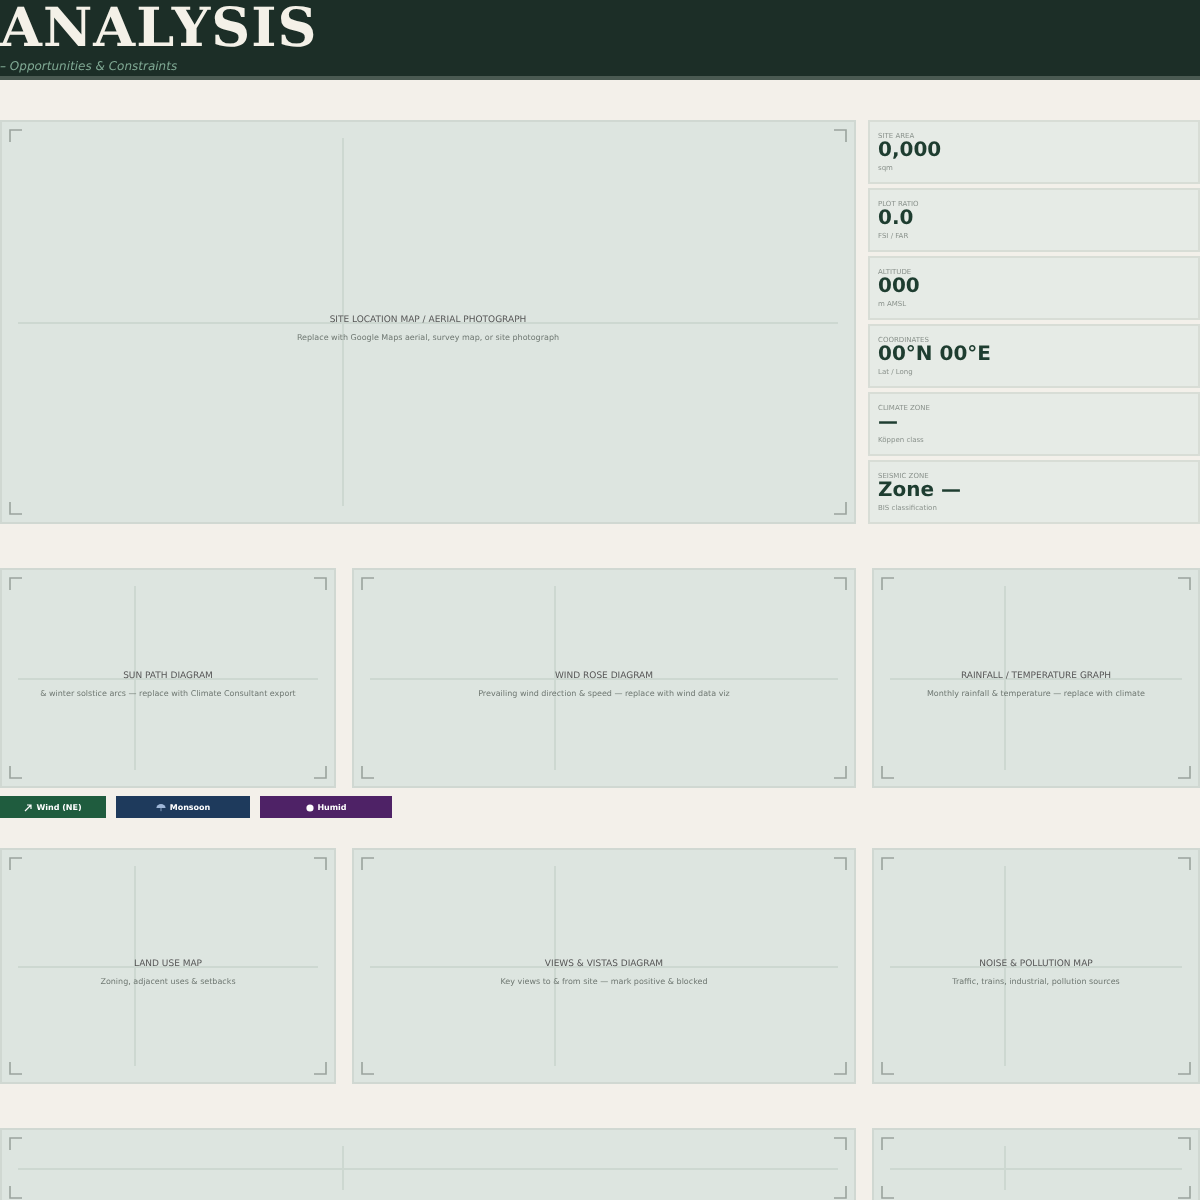 This screenshot has height=1200, width=1200. What do you see at coordinates (889, 424) in the screenshot?
I see `stat-value: —` at bounding box center [889, 424].